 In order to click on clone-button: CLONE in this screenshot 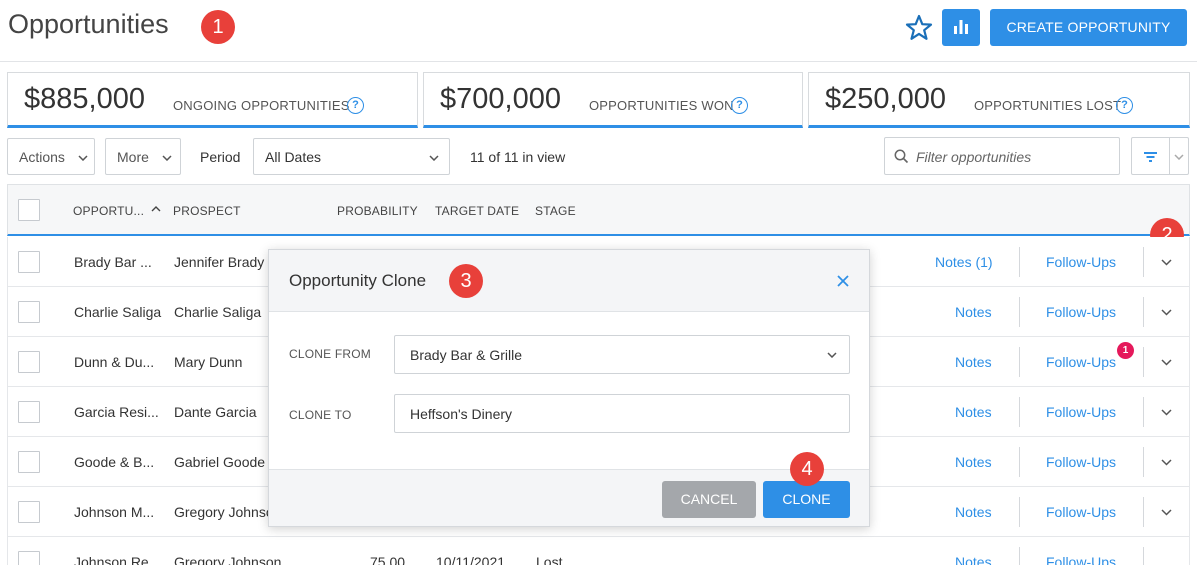, I will do `click(806, 499)`.